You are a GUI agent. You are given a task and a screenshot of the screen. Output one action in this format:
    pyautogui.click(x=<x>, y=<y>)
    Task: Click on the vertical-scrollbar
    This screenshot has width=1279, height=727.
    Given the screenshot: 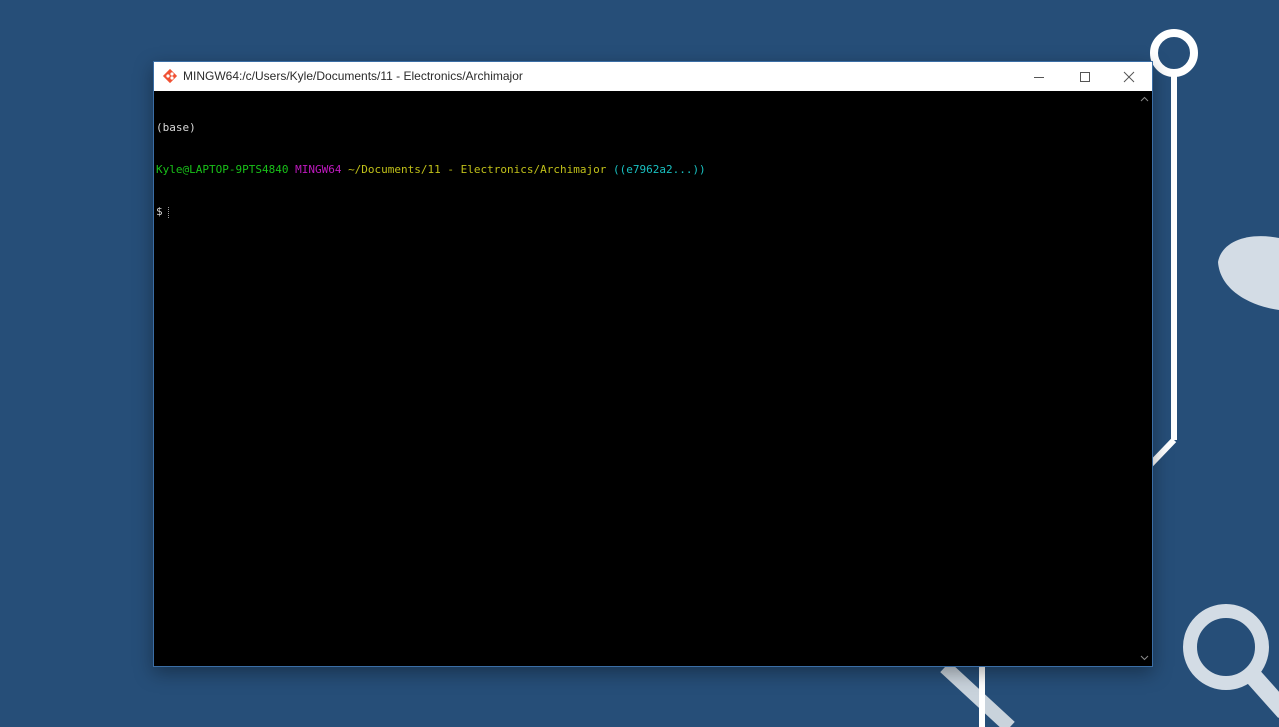 What is the action you would take?
    pyautogui.click(x=1144, y=378)
    